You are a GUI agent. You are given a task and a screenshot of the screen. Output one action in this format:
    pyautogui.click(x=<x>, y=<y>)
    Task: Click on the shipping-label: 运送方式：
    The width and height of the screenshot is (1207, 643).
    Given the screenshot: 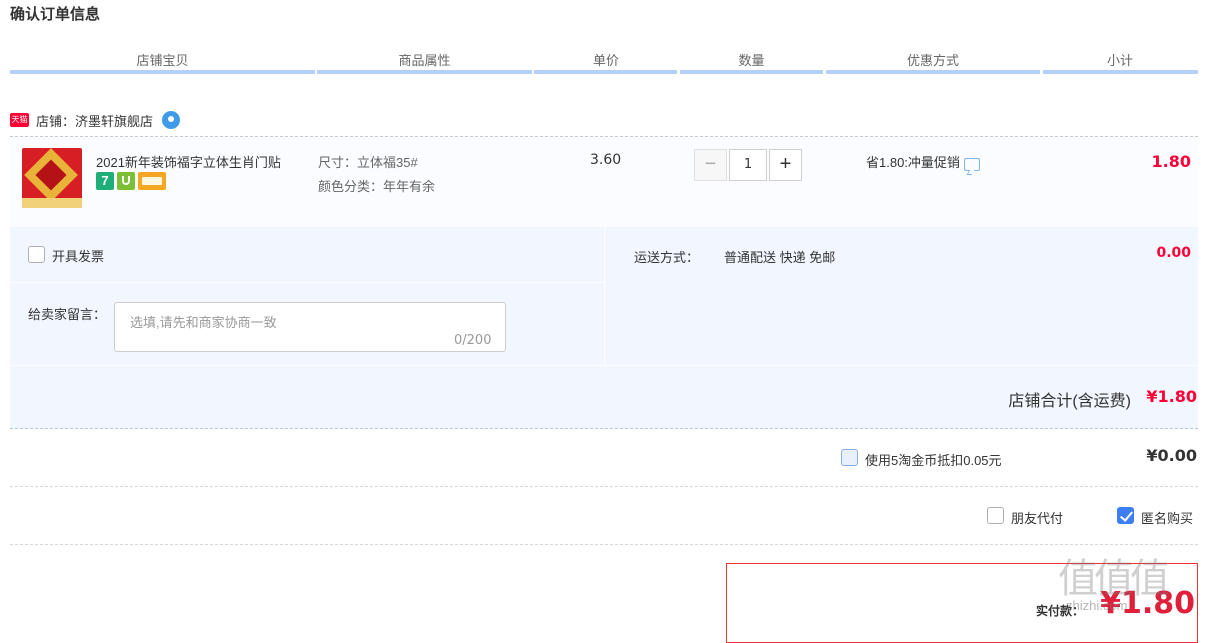 What is the action you would take?
    pyautogui.click(x=667, y=257)
    